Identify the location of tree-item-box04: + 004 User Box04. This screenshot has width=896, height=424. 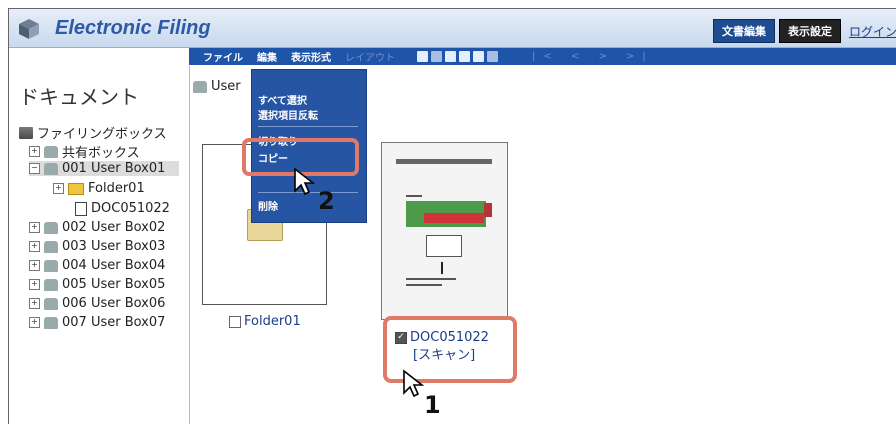
(97, 265).